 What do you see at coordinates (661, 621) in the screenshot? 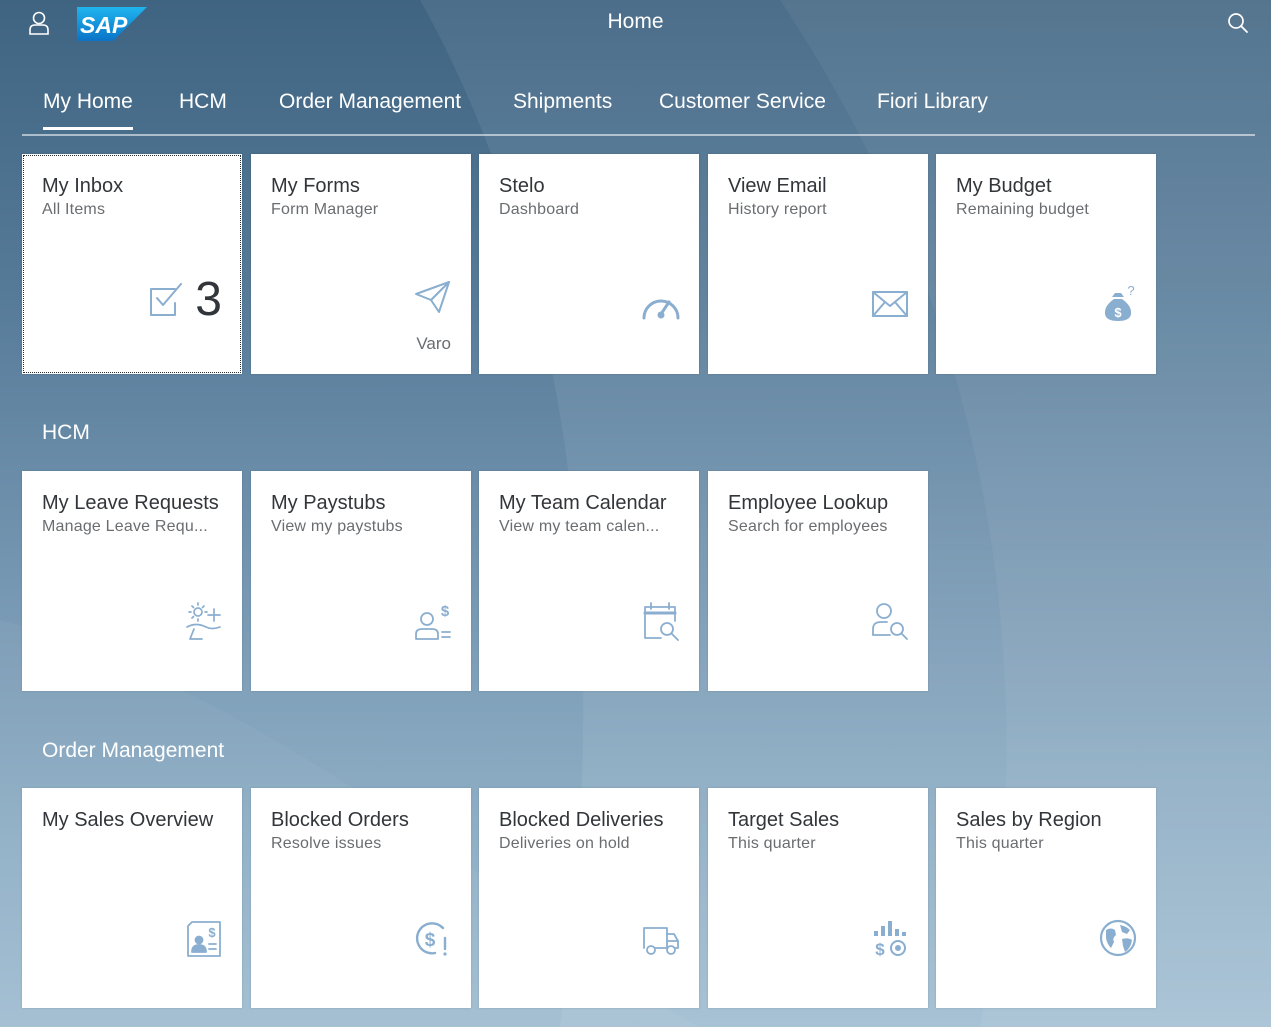
I see `calendar-search-icon` at bounding box center [661, 621].